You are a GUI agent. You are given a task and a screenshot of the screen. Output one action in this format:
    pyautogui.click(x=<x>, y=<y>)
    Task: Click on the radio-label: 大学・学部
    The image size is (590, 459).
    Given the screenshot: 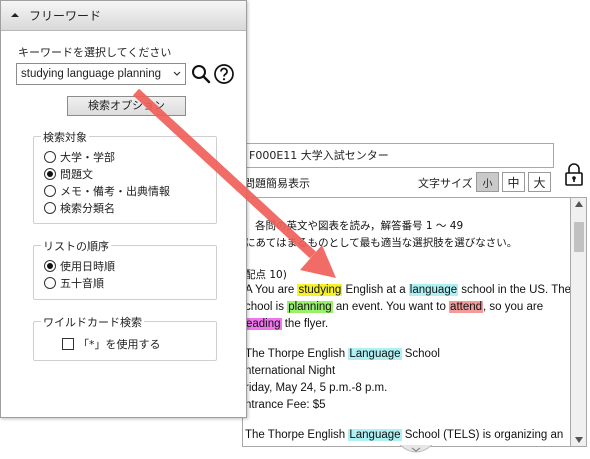 What is the action you would take?
    pyautogui.click(x=87, y=157)
    